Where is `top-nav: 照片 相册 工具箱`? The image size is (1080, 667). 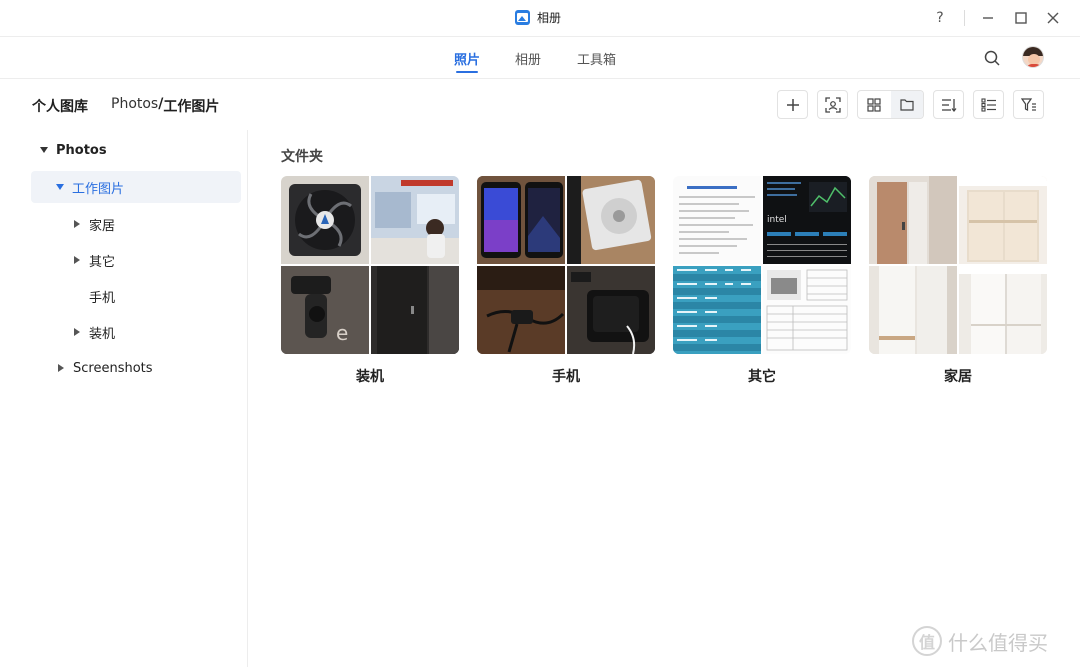
top-nav: 照片 相册 工具箱 is located at coordinates (540, 57).